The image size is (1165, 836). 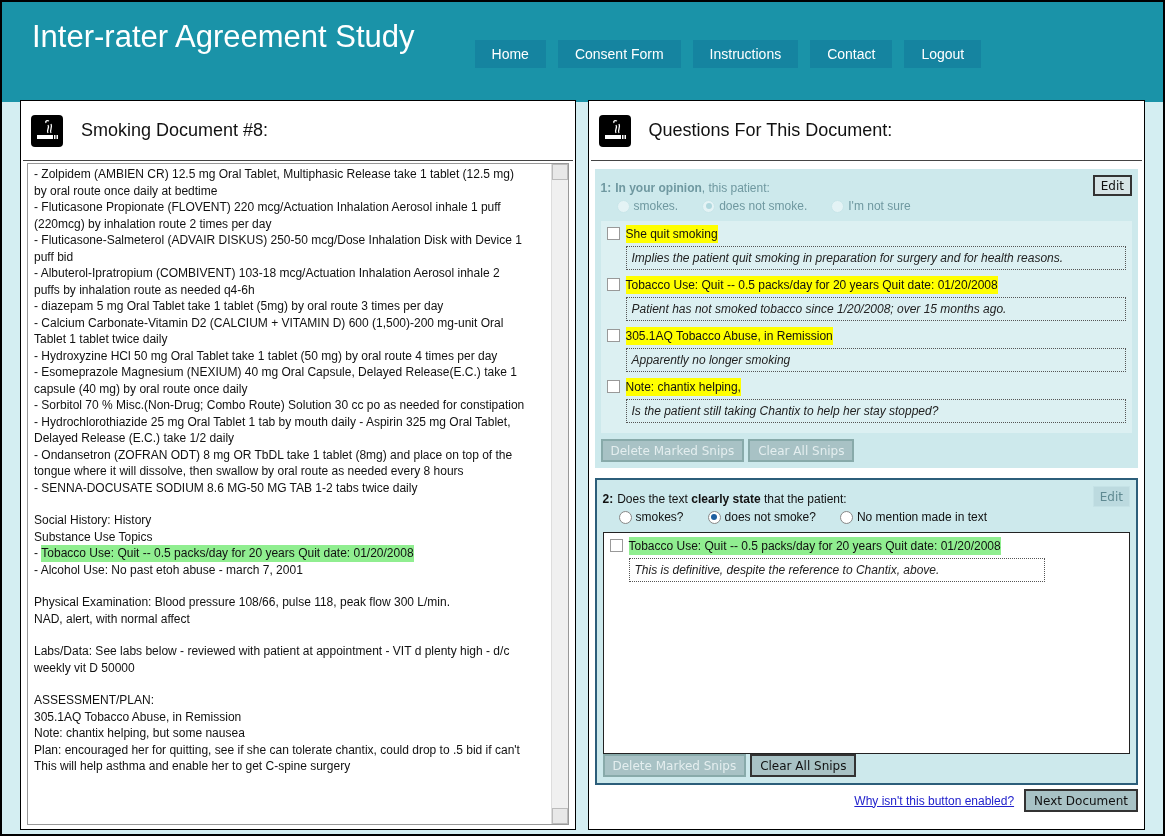 What do you see at coordinates (36, 553) in the screenshot?
I see `document-line: -` at bounding box center [36, 553].